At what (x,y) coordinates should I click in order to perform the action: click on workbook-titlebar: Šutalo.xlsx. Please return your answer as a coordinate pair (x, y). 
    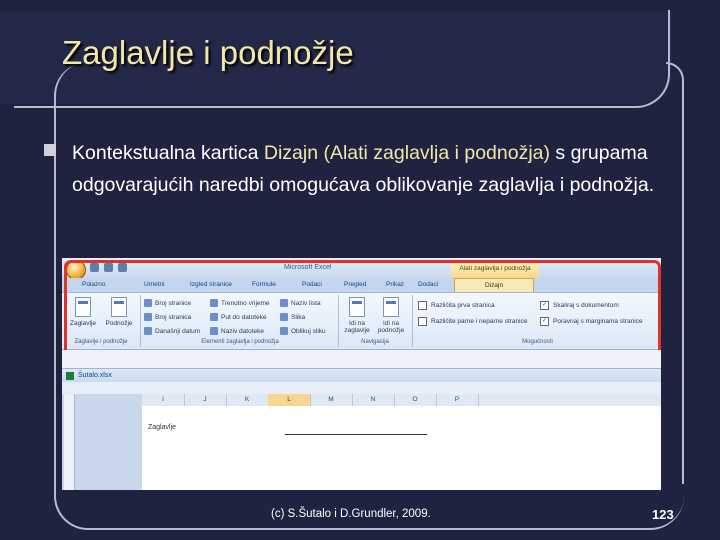
    Looking at the image, I should click on (361, 375).